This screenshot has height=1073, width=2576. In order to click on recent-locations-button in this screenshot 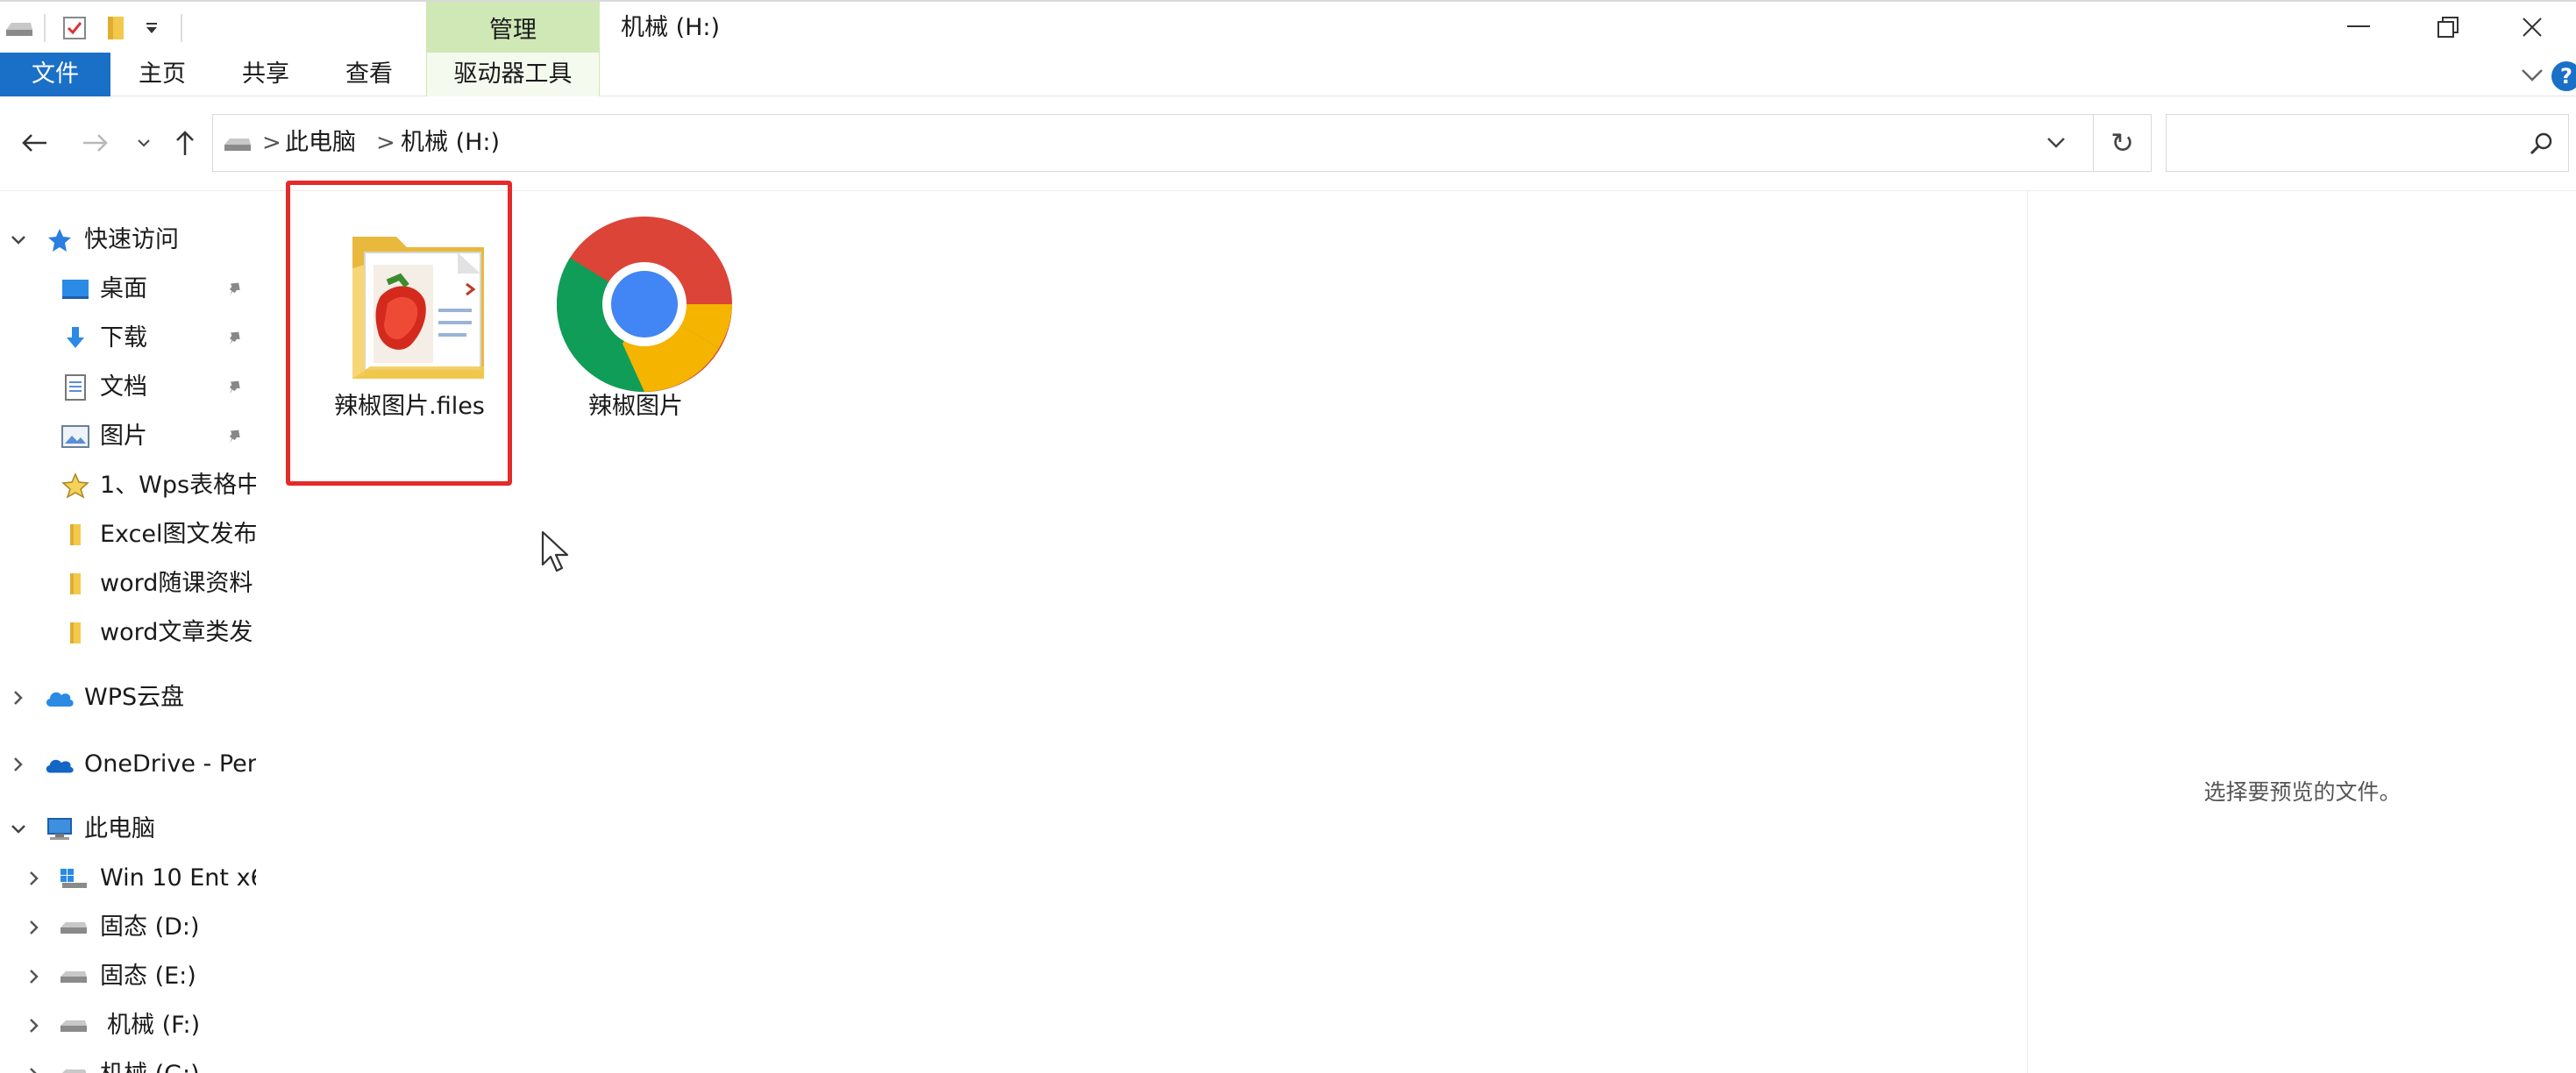, I will do `click(144, 143)`.